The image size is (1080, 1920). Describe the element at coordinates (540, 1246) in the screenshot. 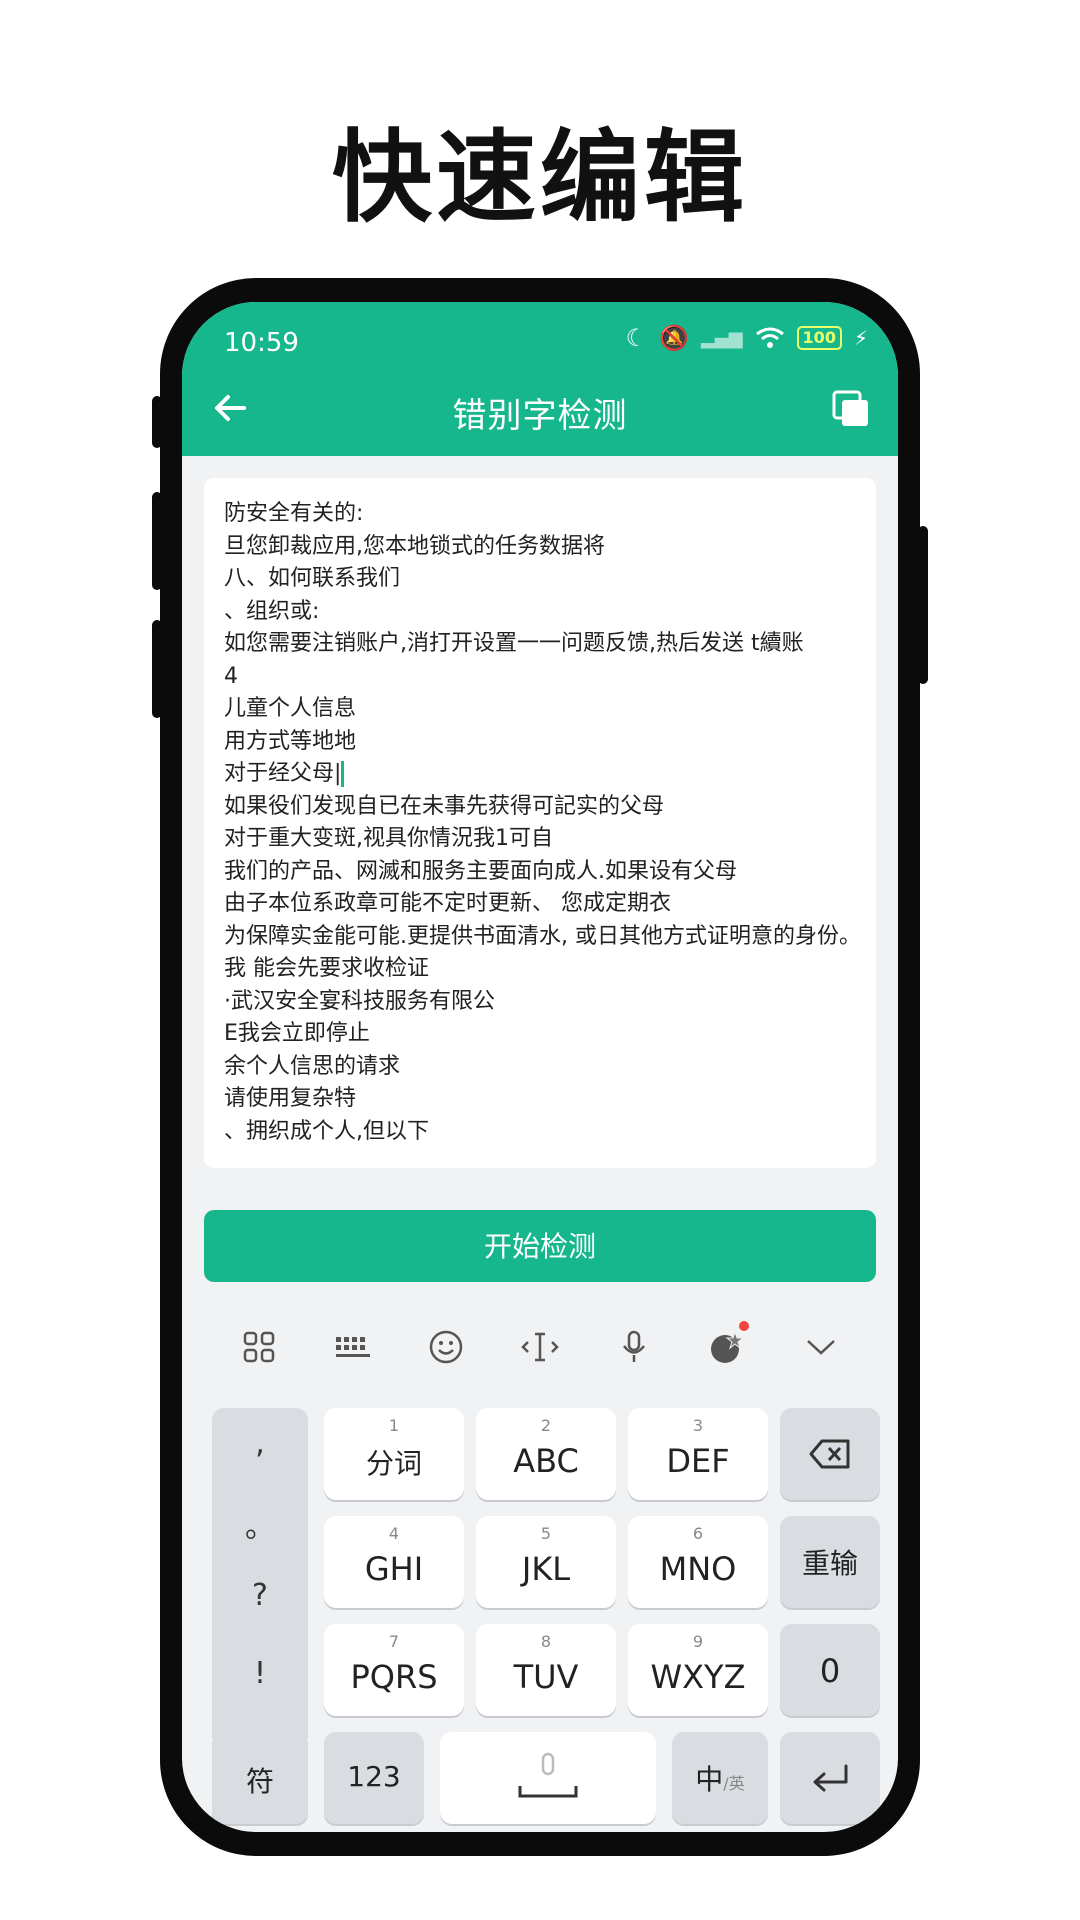

I see `start-detect-button: 开始检测` at that location.